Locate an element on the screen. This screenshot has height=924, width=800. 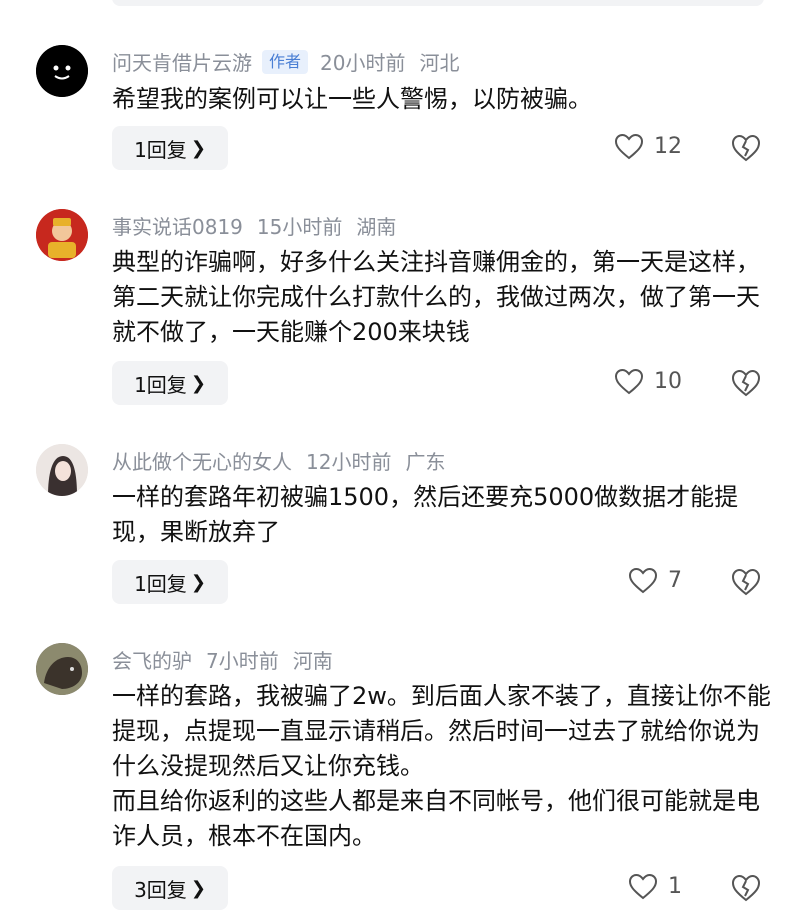
comment-meta: 问天肯借片云游 作者 20小时前 河北 is located at coordinates (285, 61).